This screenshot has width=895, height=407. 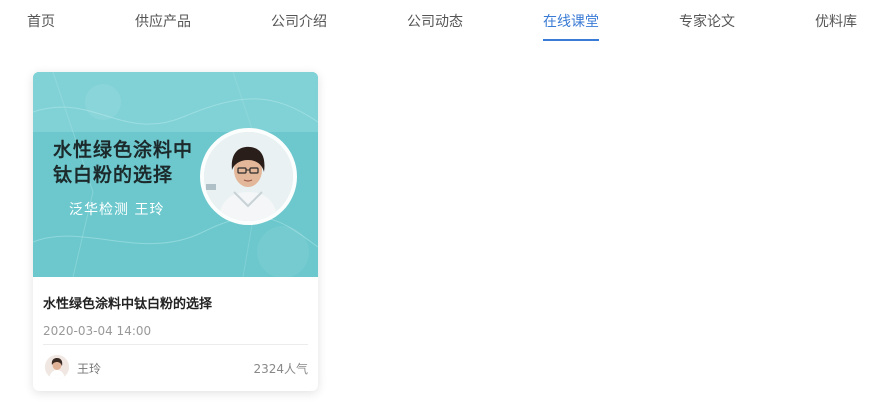 I want to click on nav-item-online-class: 在线课堂, so click(x=571, y=27).